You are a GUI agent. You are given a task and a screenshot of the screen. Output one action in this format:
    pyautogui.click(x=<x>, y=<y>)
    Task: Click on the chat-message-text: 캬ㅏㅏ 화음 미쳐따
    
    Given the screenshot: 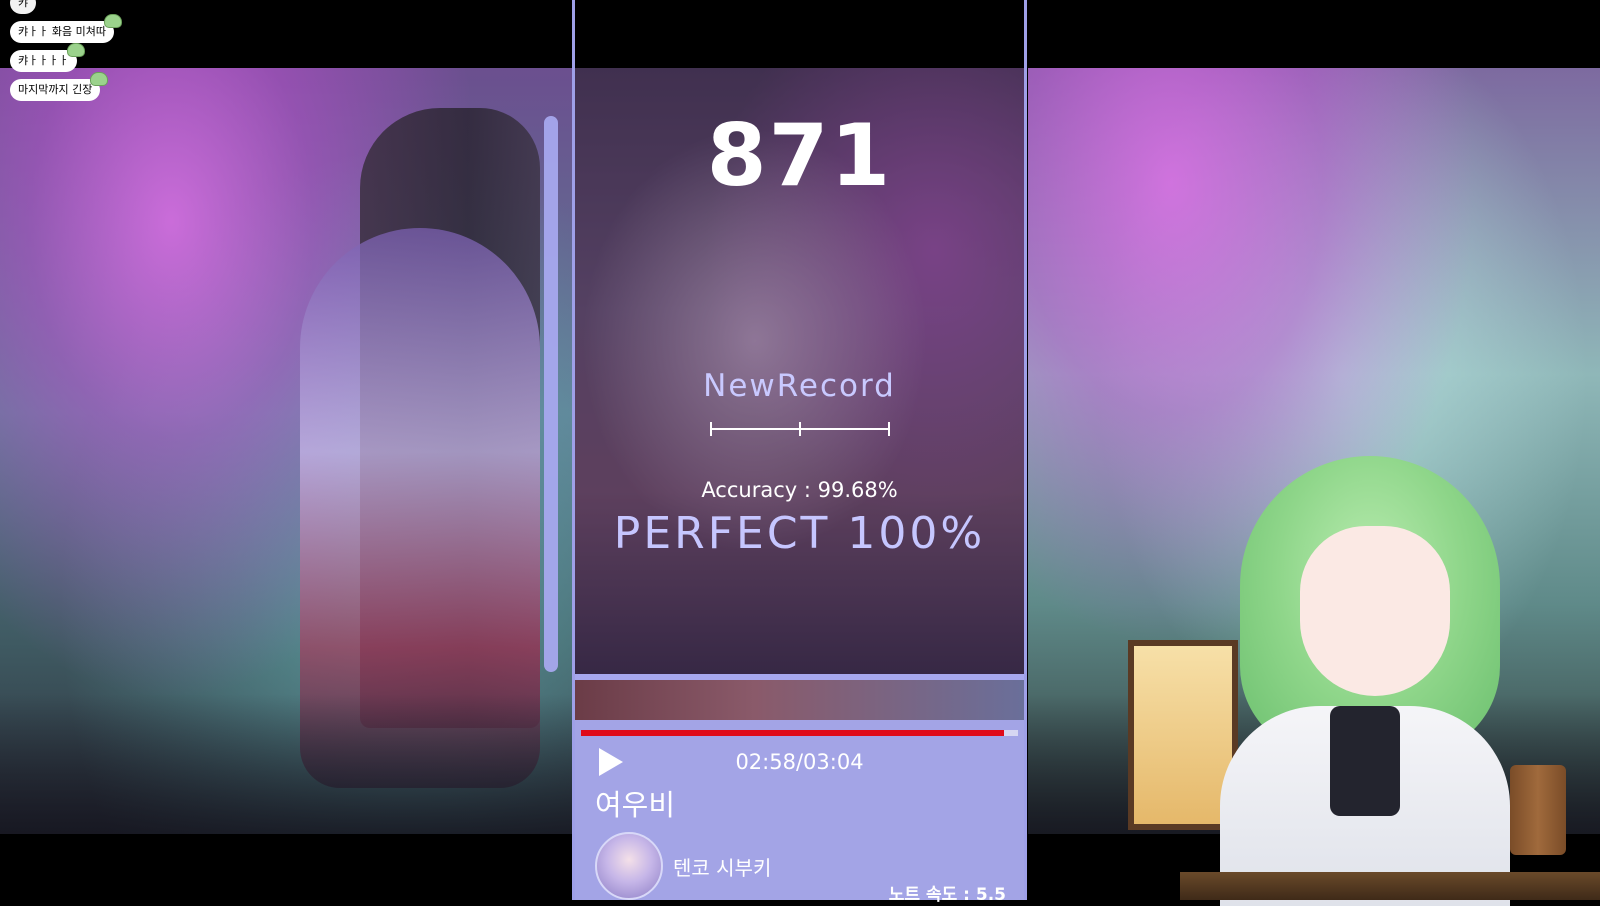 What is the action you would take?
    pyautogui.click(x=62, y=31)
    